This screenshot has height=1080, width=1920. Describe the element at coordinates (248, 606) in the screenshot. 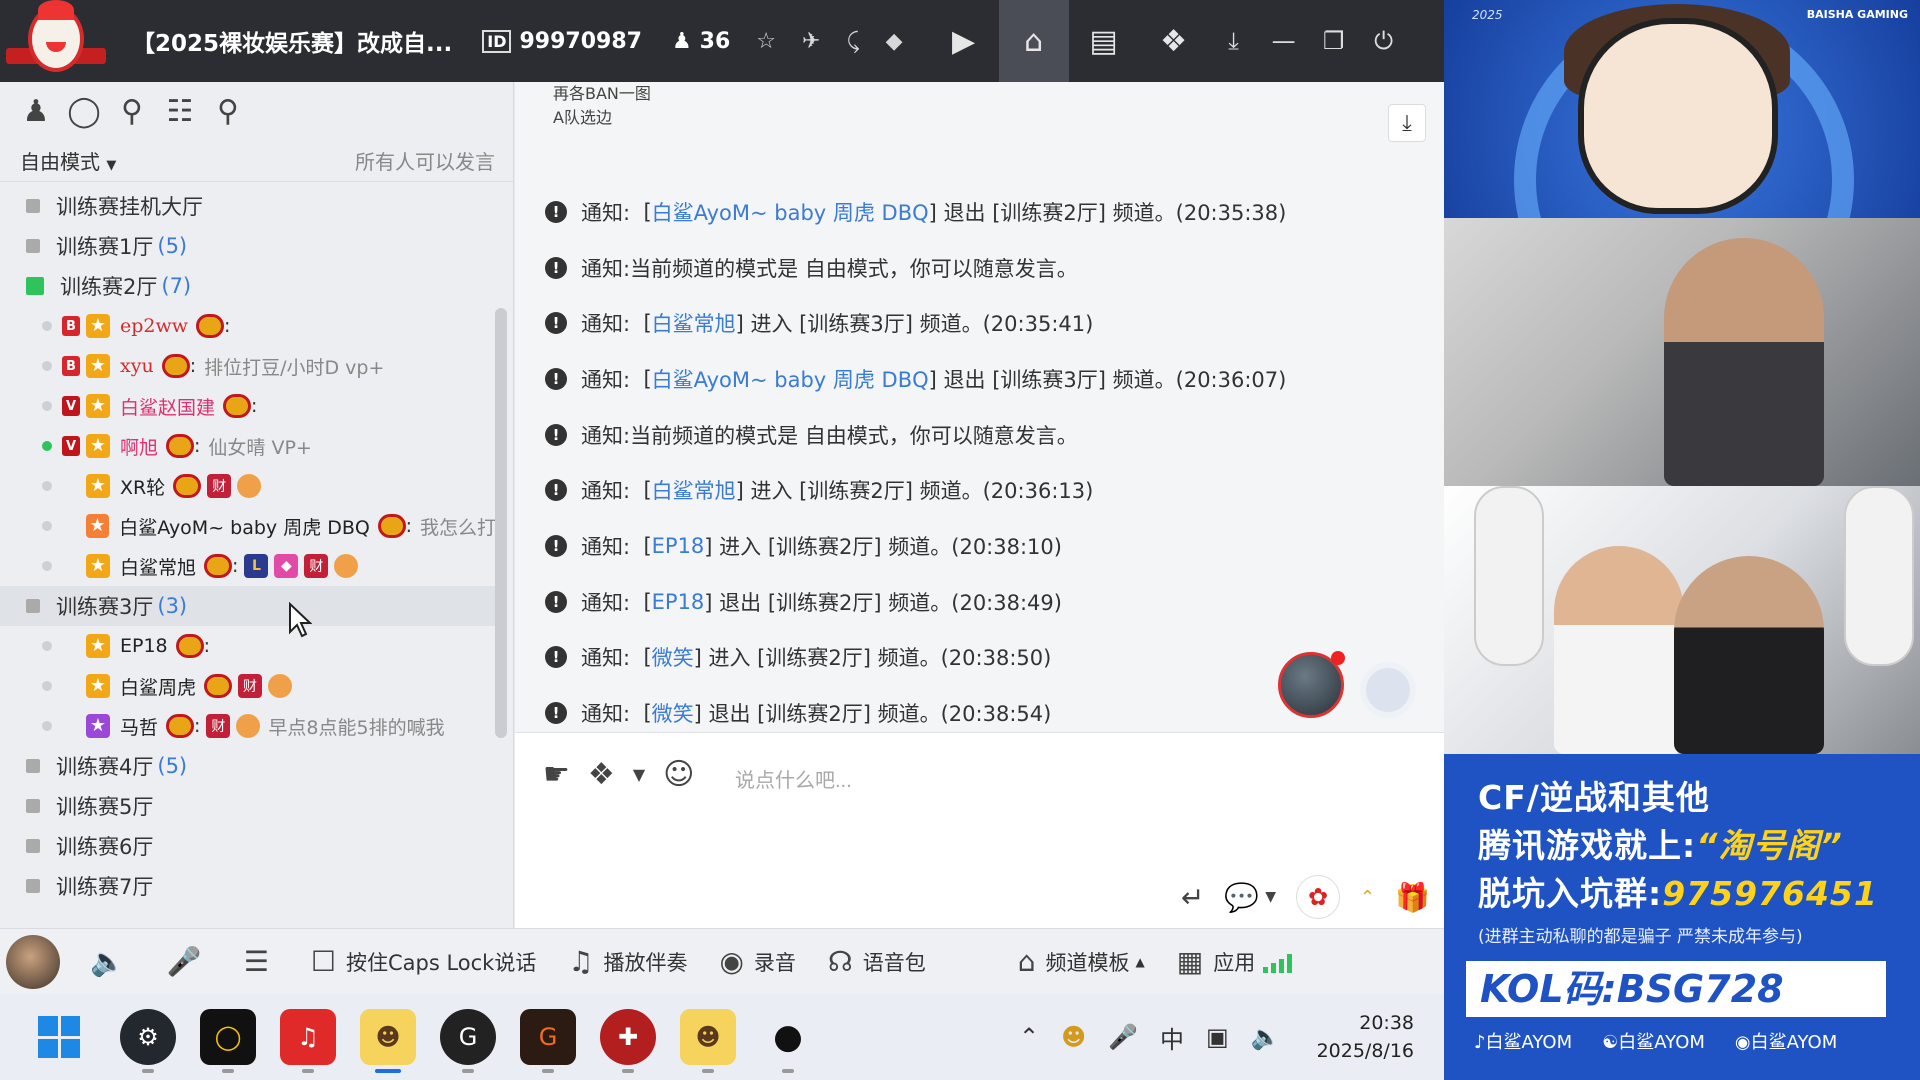

I see `channel-item: 训练赛3厅 (3)` at that location.